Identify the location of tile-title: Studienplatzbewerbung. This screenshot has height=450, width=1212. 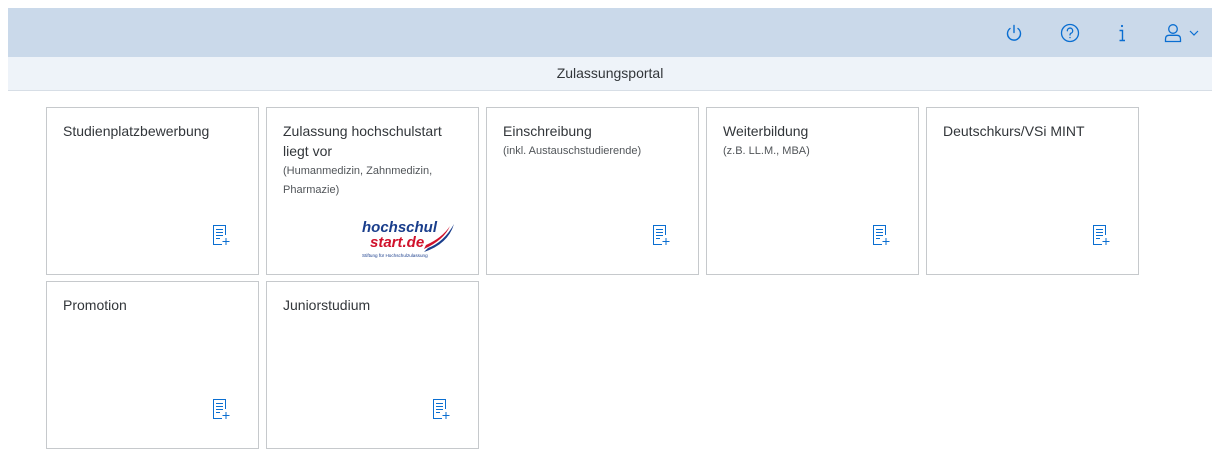
(136, 131).